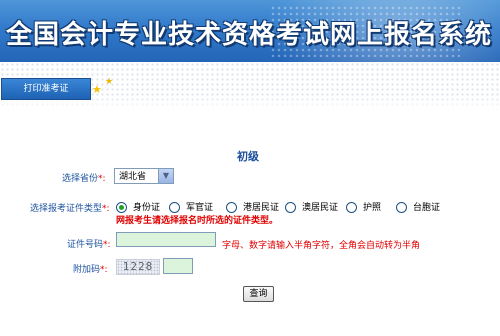 Image resolution: width=500 pixels, height=336 pixels. Describe the element at coordinates (248, 156) in the screenshot. I see `level-title: 初级` at that location.